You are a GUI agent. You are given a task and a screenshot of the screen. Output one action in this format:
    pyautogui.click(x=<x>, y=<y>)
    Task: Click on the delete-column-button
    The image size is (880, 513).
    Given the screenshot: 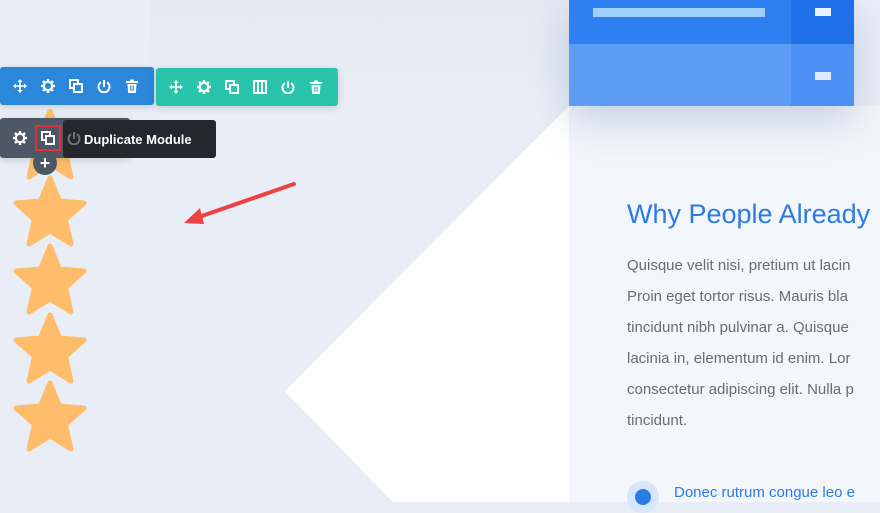 What is the action you would take?
    pyautogui.click(x=316, y=87)
    